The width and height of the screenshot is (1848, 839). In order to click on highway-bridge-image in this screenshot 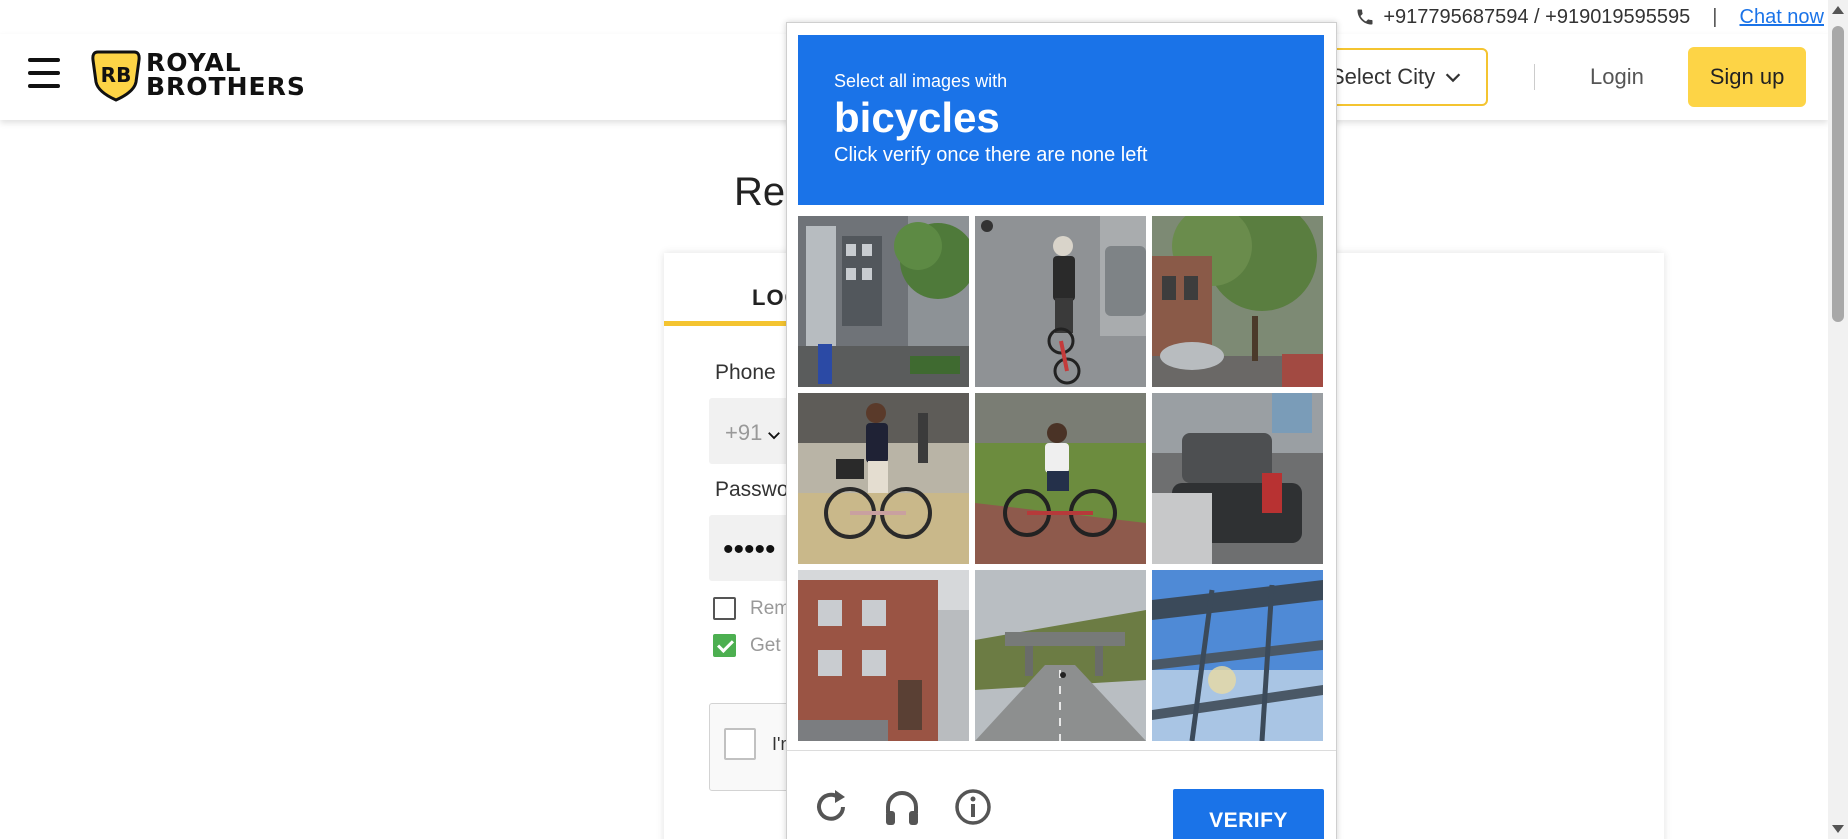, I will do `click(1060, 655)`.